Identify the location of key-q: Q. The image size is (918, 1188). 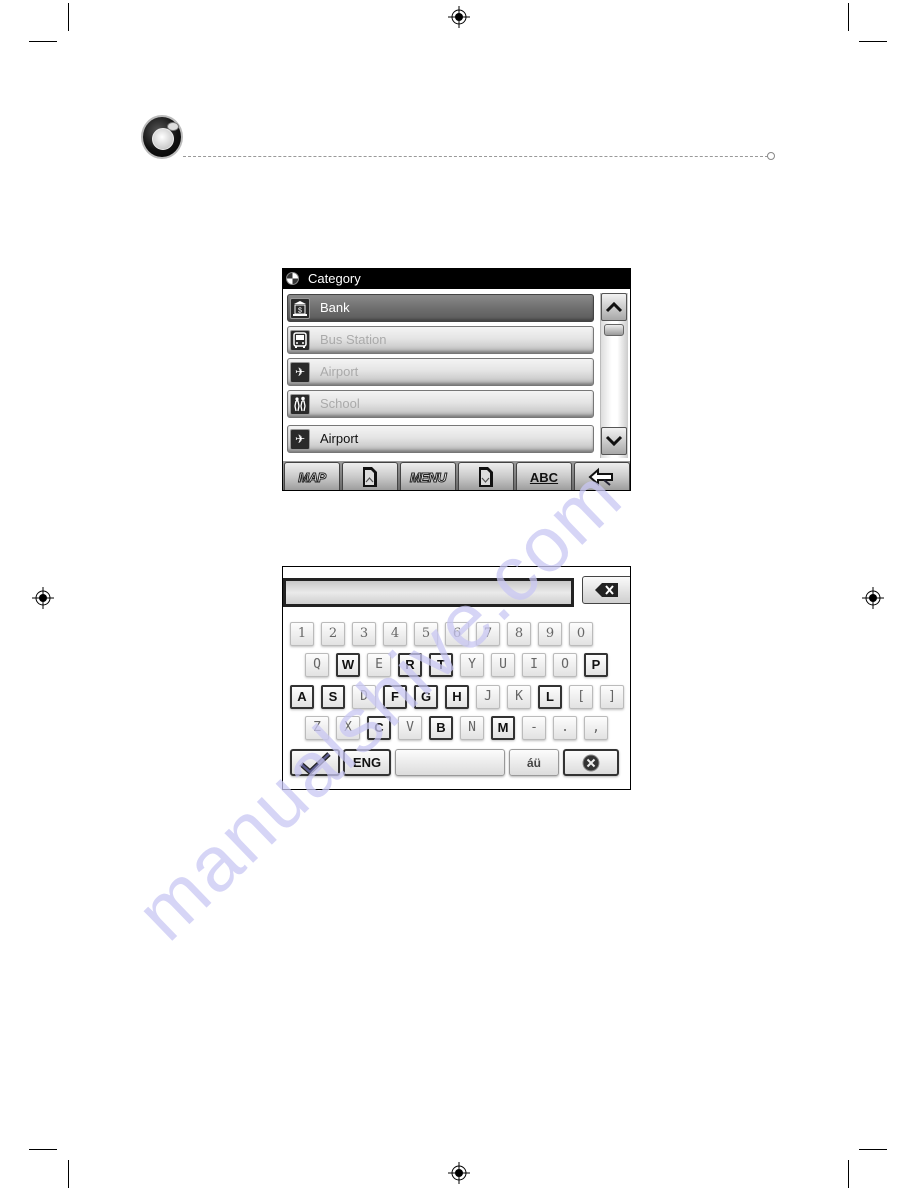
(317, 665).